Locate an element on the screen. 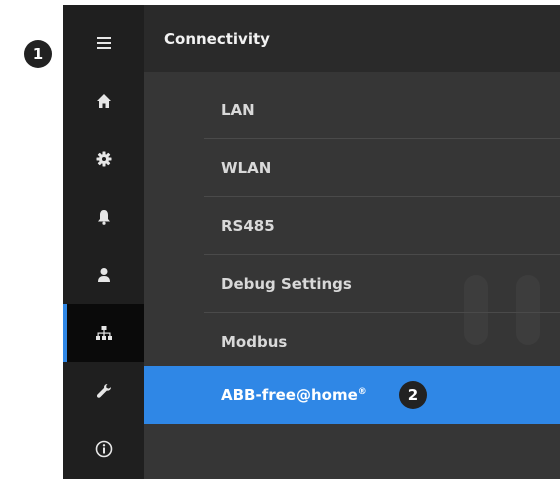  rail-item-home is located at coordinates (103, 101).